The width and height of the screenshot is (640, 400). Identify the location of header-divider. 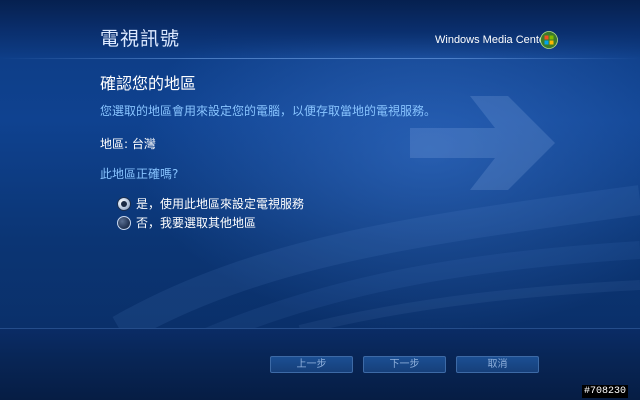
(320, 58).